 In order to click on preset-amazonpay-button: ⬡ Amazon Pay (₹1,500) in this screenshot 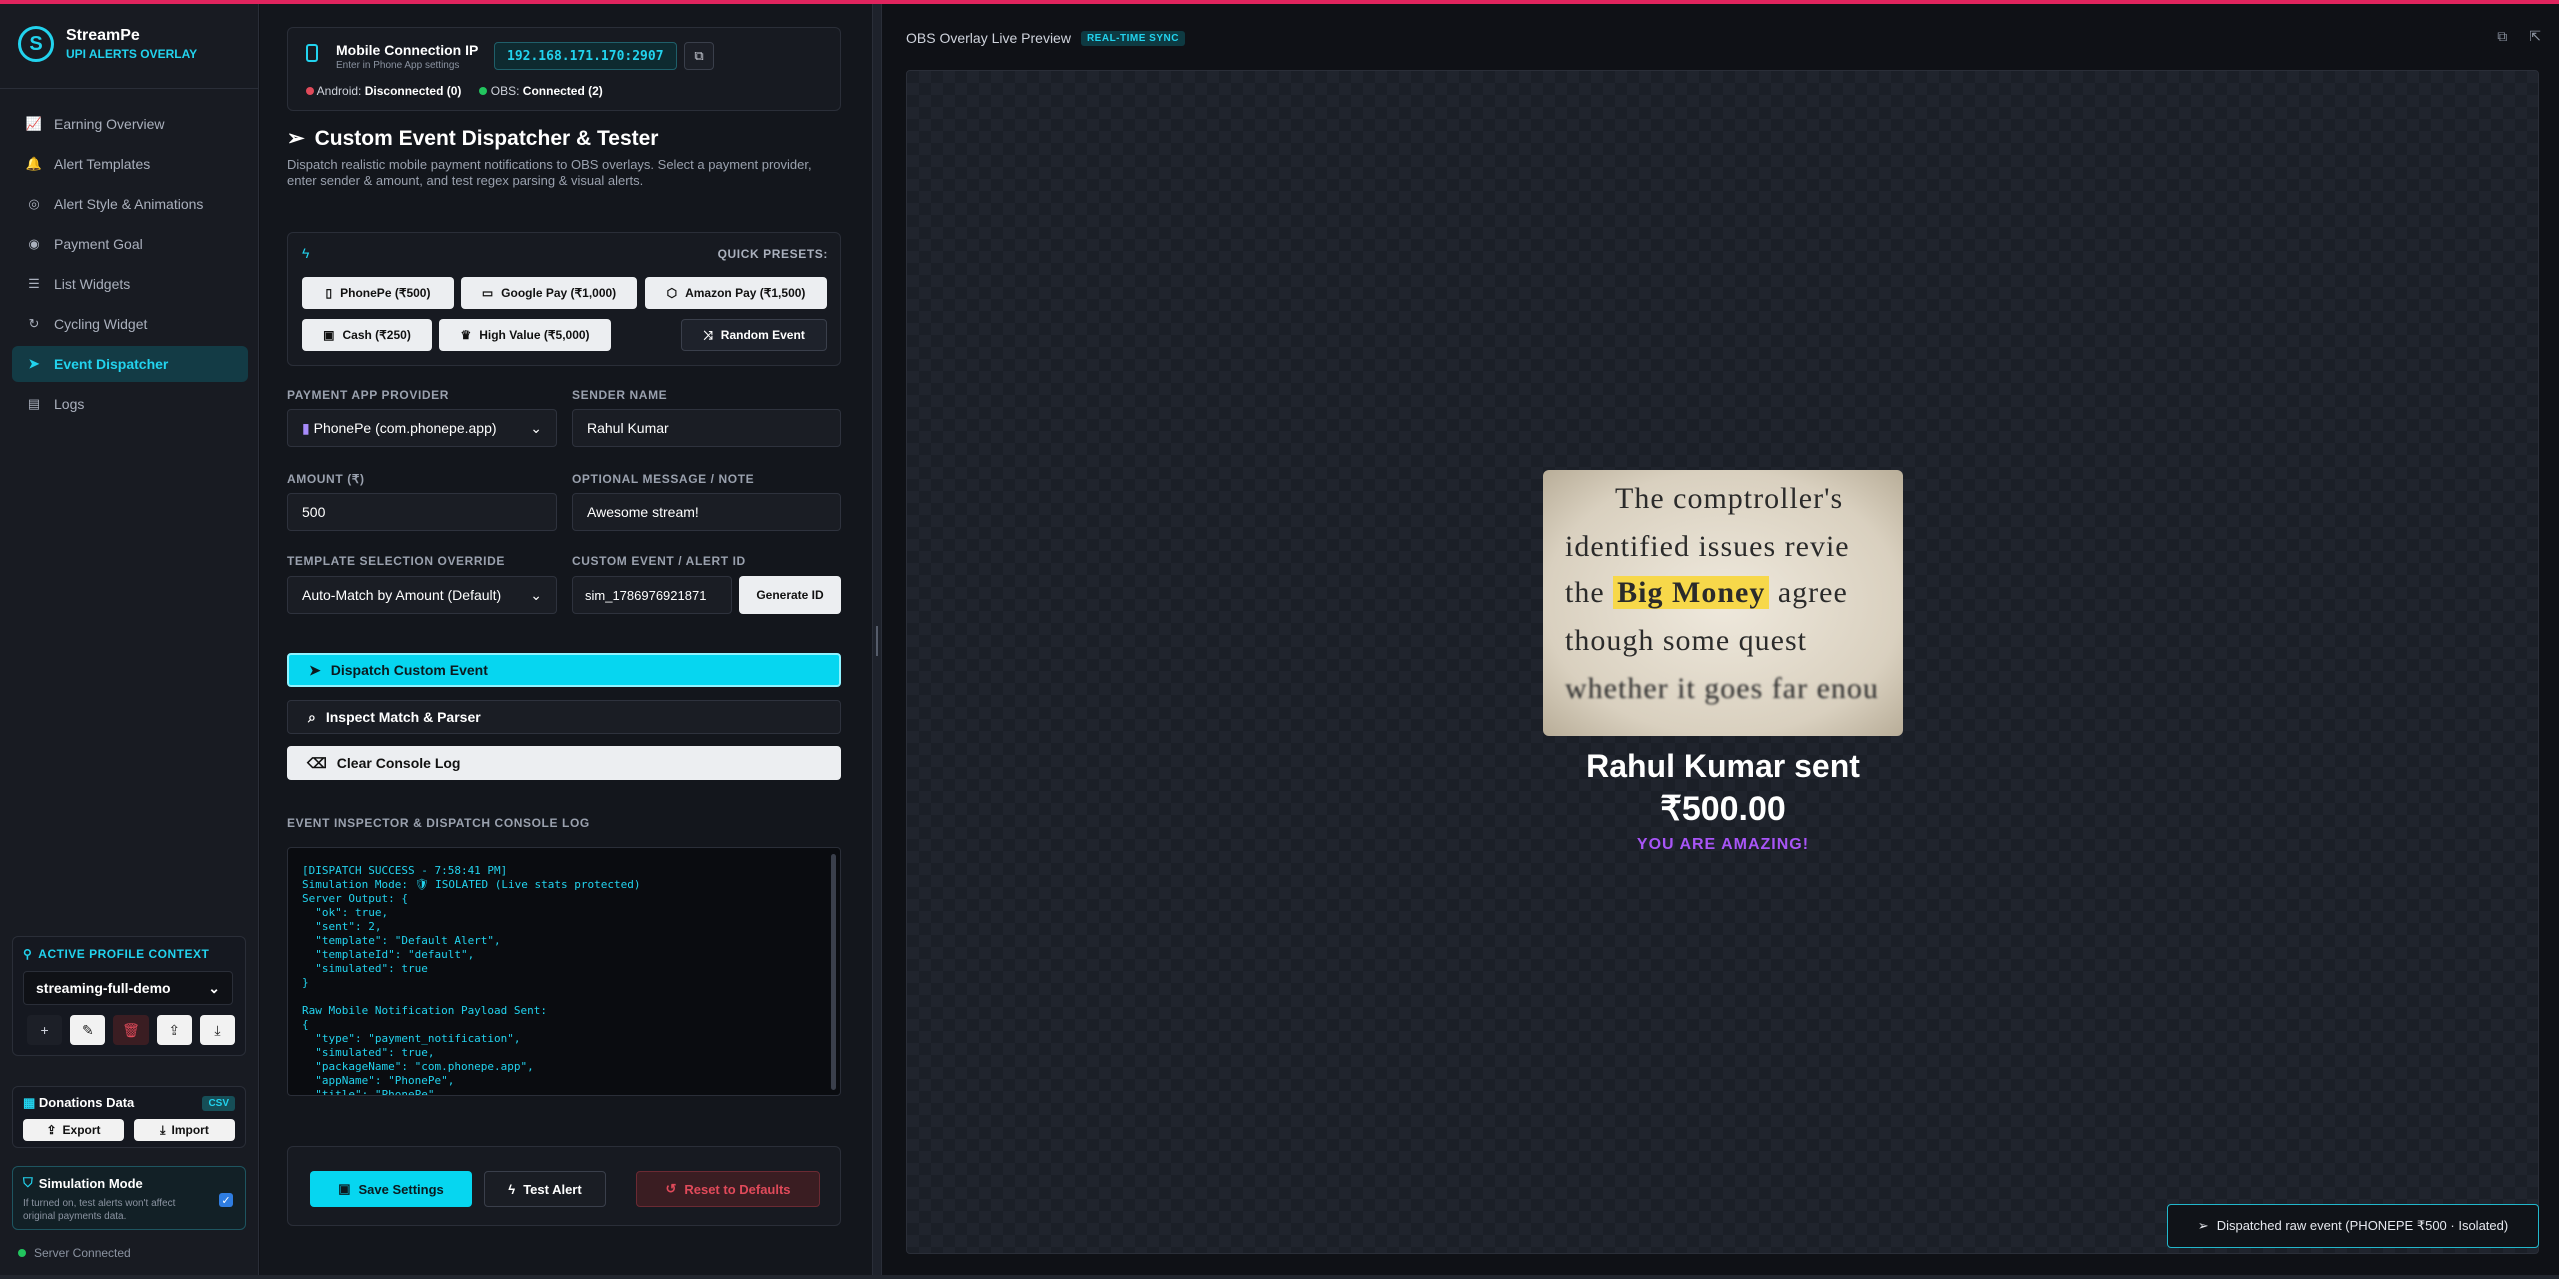, I will do `click(736, 293)`.